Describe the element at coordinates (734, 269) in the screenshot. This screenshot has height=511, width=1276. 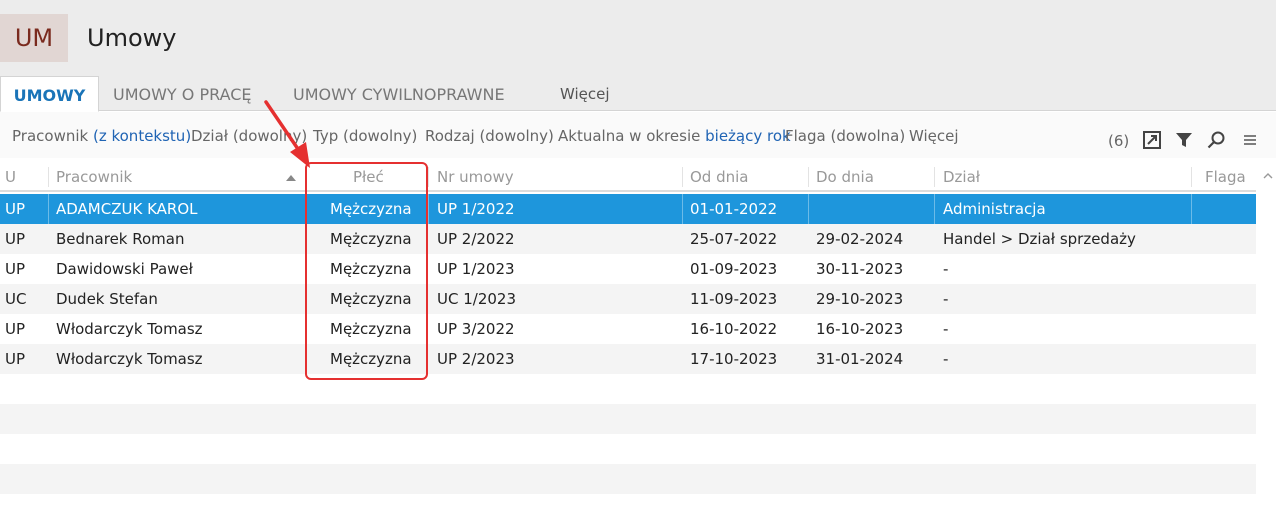
I see `cell-od-dnia: 01-09-2023` at that location.